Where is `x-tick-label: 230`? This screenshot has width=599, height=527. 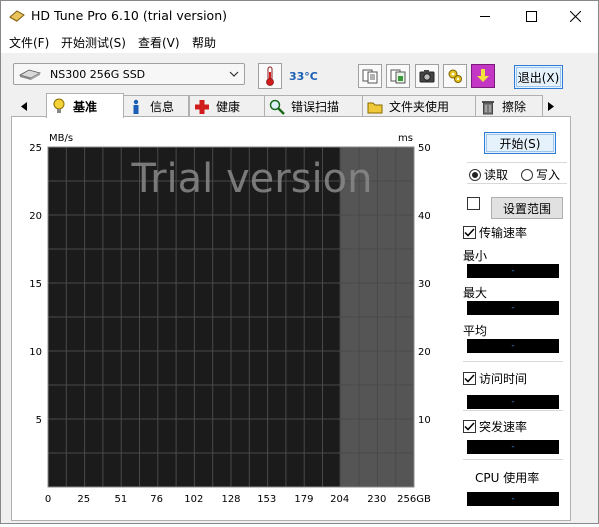
x-tick-label: 230 is located at coordinates (376, 499).